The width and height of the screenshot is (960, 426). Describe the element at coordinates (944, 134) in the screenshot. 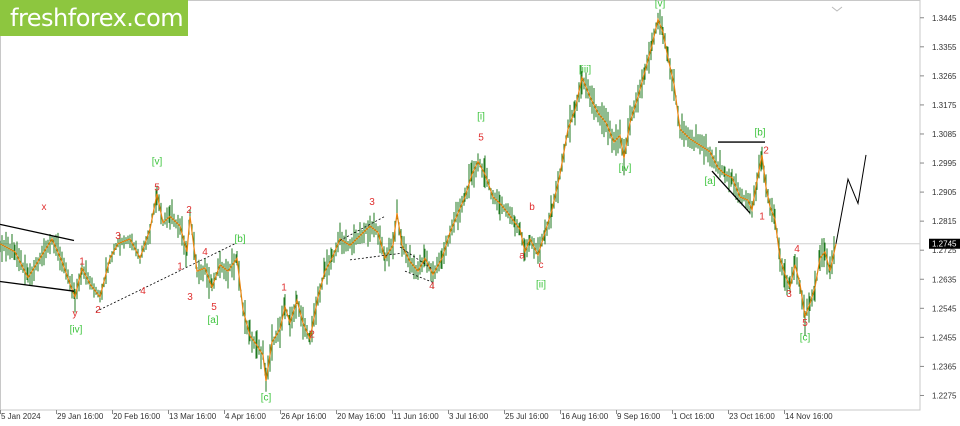

I see `y-tick-label: 1.3085` at that location.